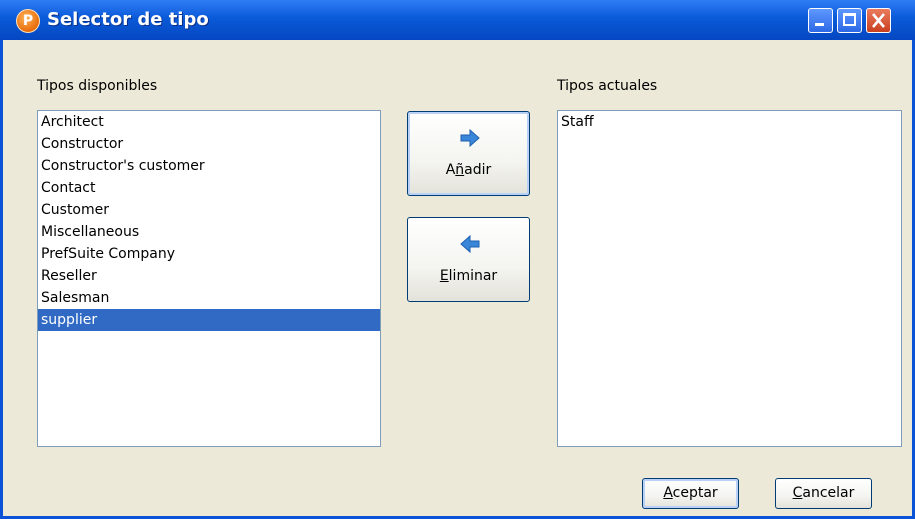 The height and width of the screenshot is (519, 915). I want to click on add-button-label: Añadir, so click(468, 170).